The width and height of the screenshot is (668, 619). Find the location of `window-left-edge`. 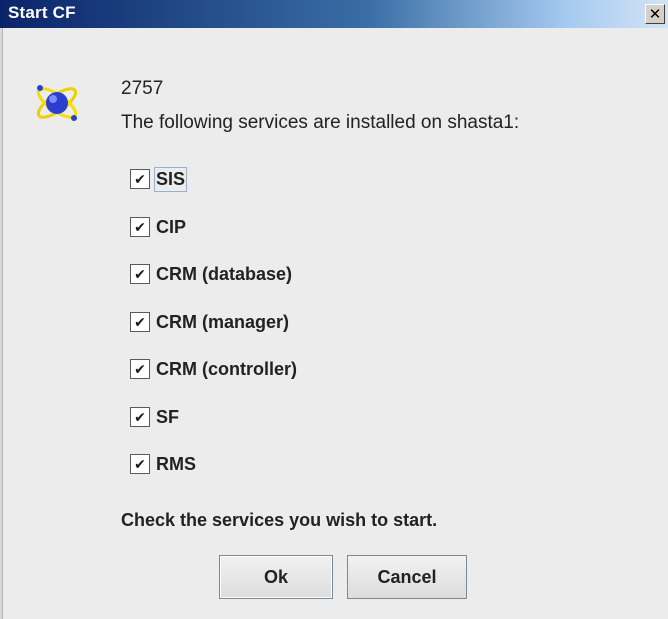

window-left-edge is located at coordinates (1, 323).